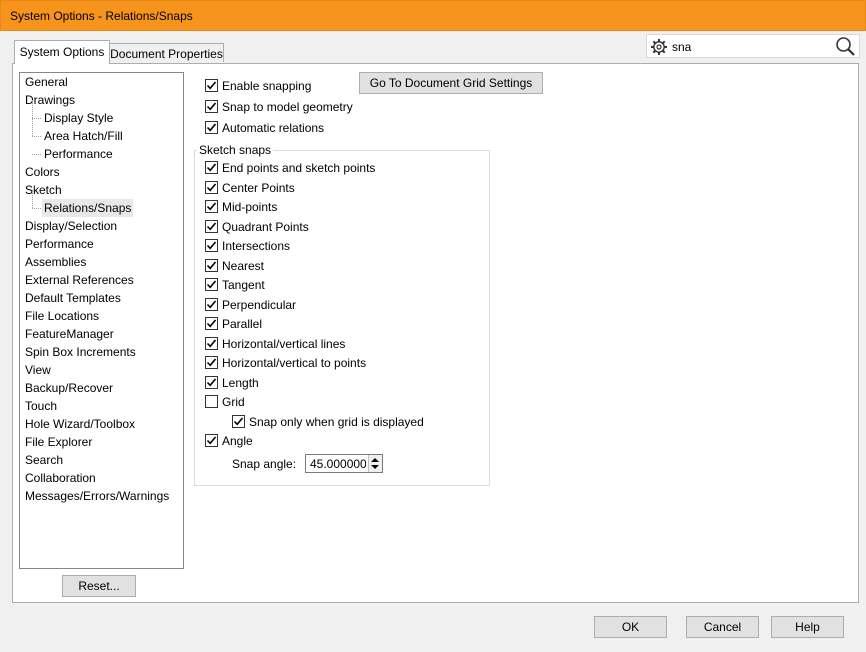 The width and height of the screenshot is (866, 652). Describe the element at coordinates (233, 325) in the screenshot. I see `sketch-snap-checkbox: Parallel` at that location.